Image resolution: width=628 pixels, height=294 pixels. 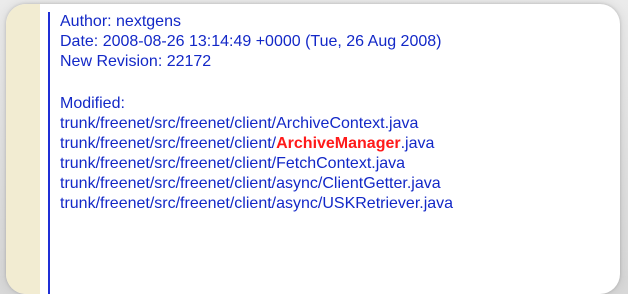 I want to click on left-tint-strip, so click(x=23, y=149).